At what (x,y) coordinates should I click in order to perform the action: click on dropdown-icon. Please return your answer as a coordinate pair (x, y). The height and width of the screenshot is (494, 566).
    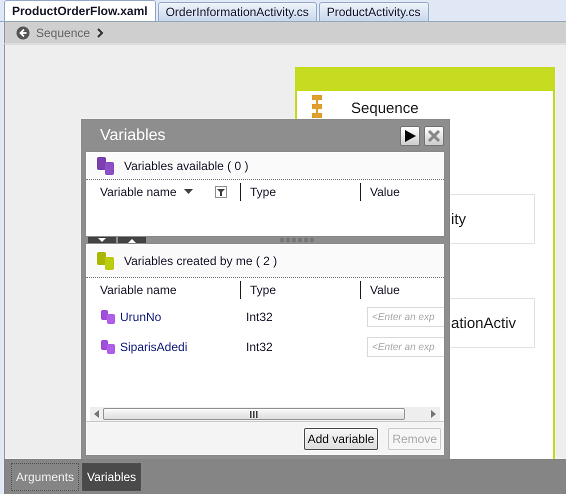
    Looking at the image, I should click on (188, 192).